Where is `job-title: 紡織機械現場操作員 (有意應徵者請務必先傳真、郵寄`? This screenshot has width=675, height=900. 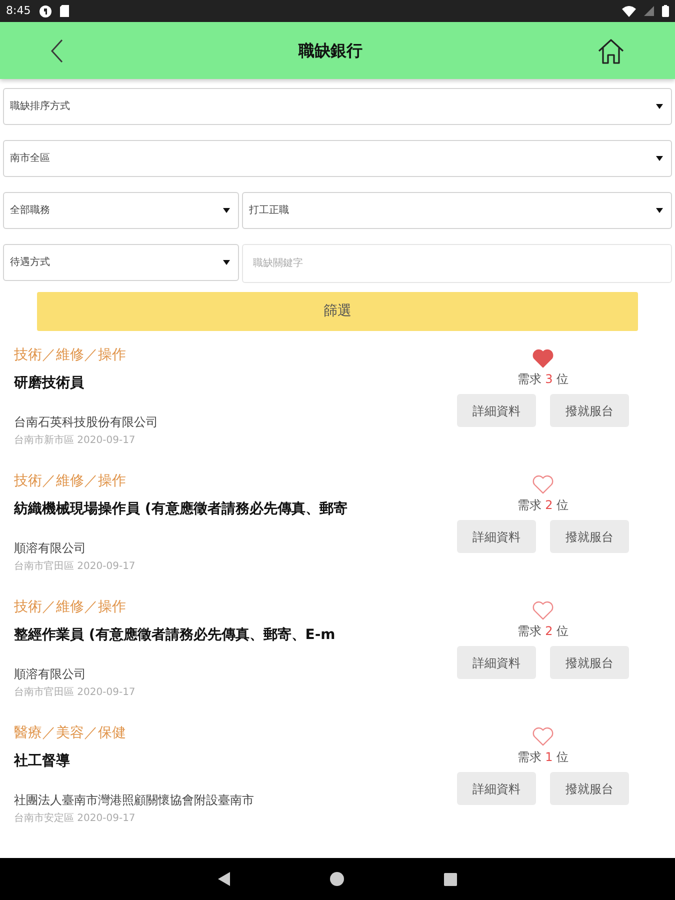
job-title: 紡織機械現場操作員 (有意應徵者請務必先傳真、郵寄 is located at coordinates (234, 509).